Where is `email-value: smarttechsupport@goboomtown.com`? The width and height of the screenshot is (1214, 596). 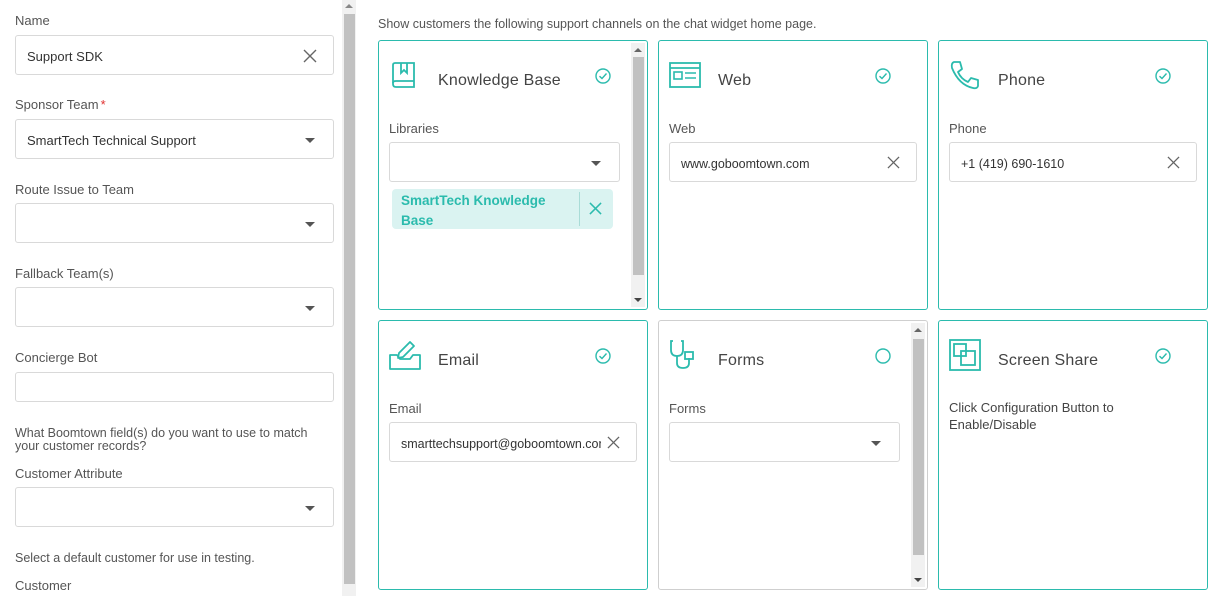 email-value: smarttechsupport@goboomtown.com is located at coordinates (501, 444).